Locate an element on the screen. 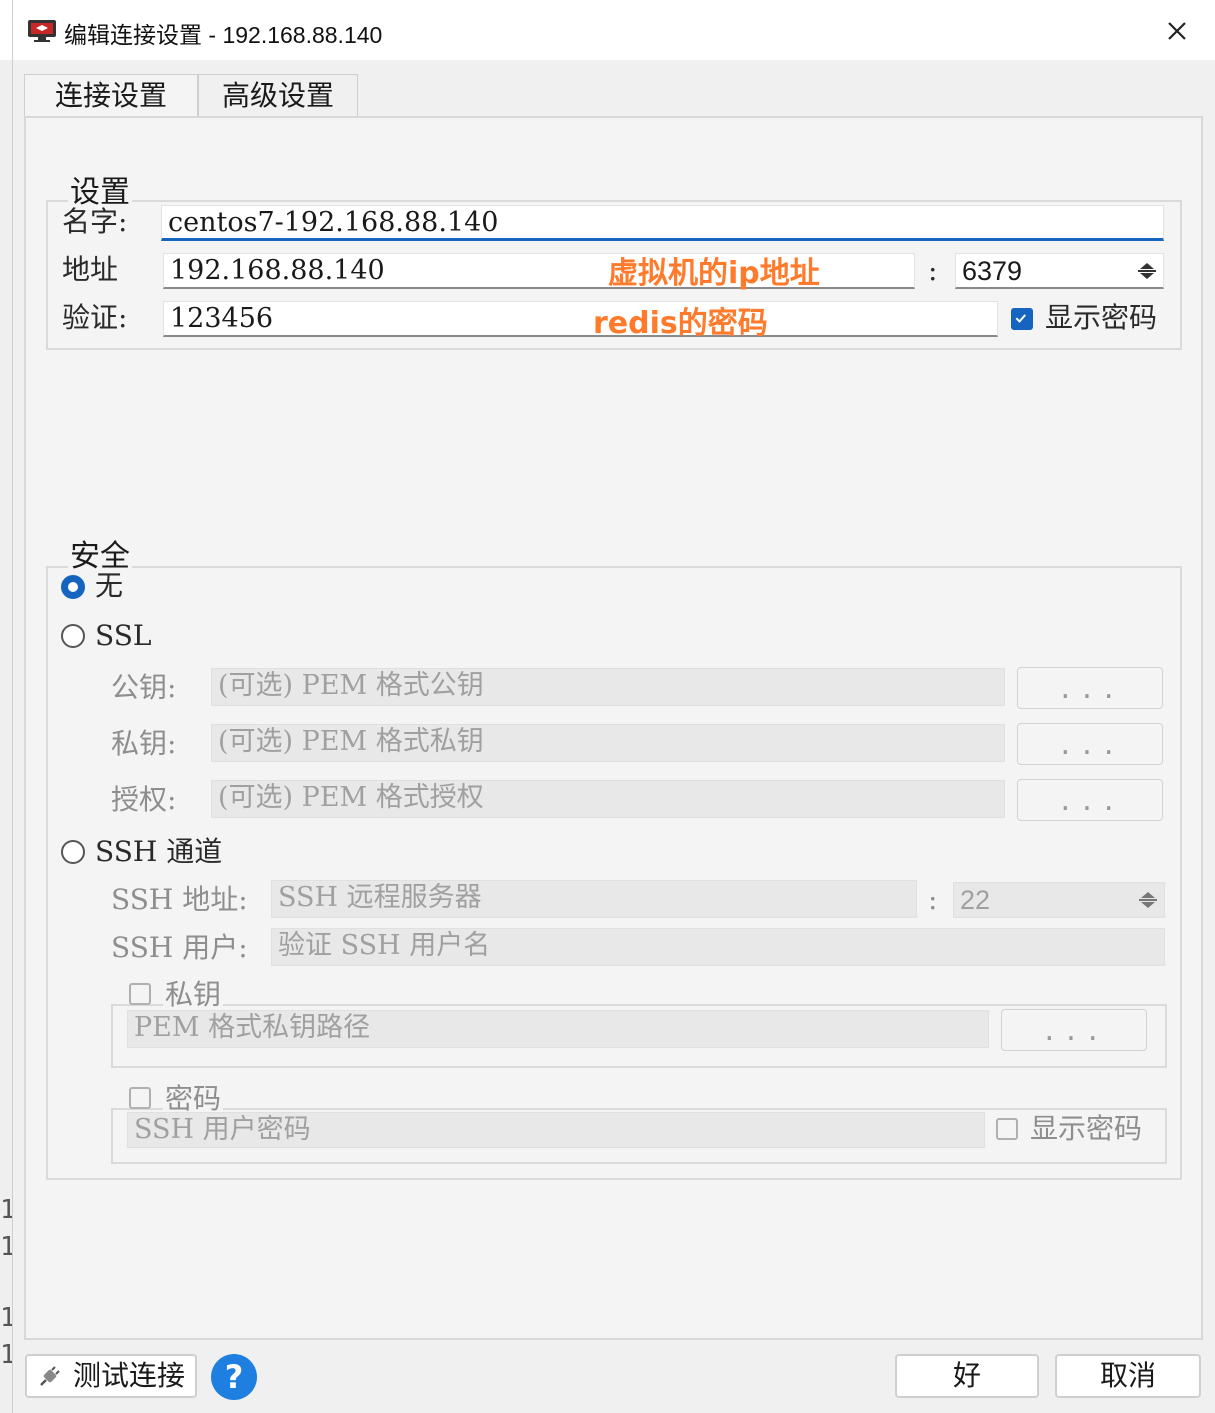  test-connection-label: 测试连接 is located at coordinates (129, 1375).